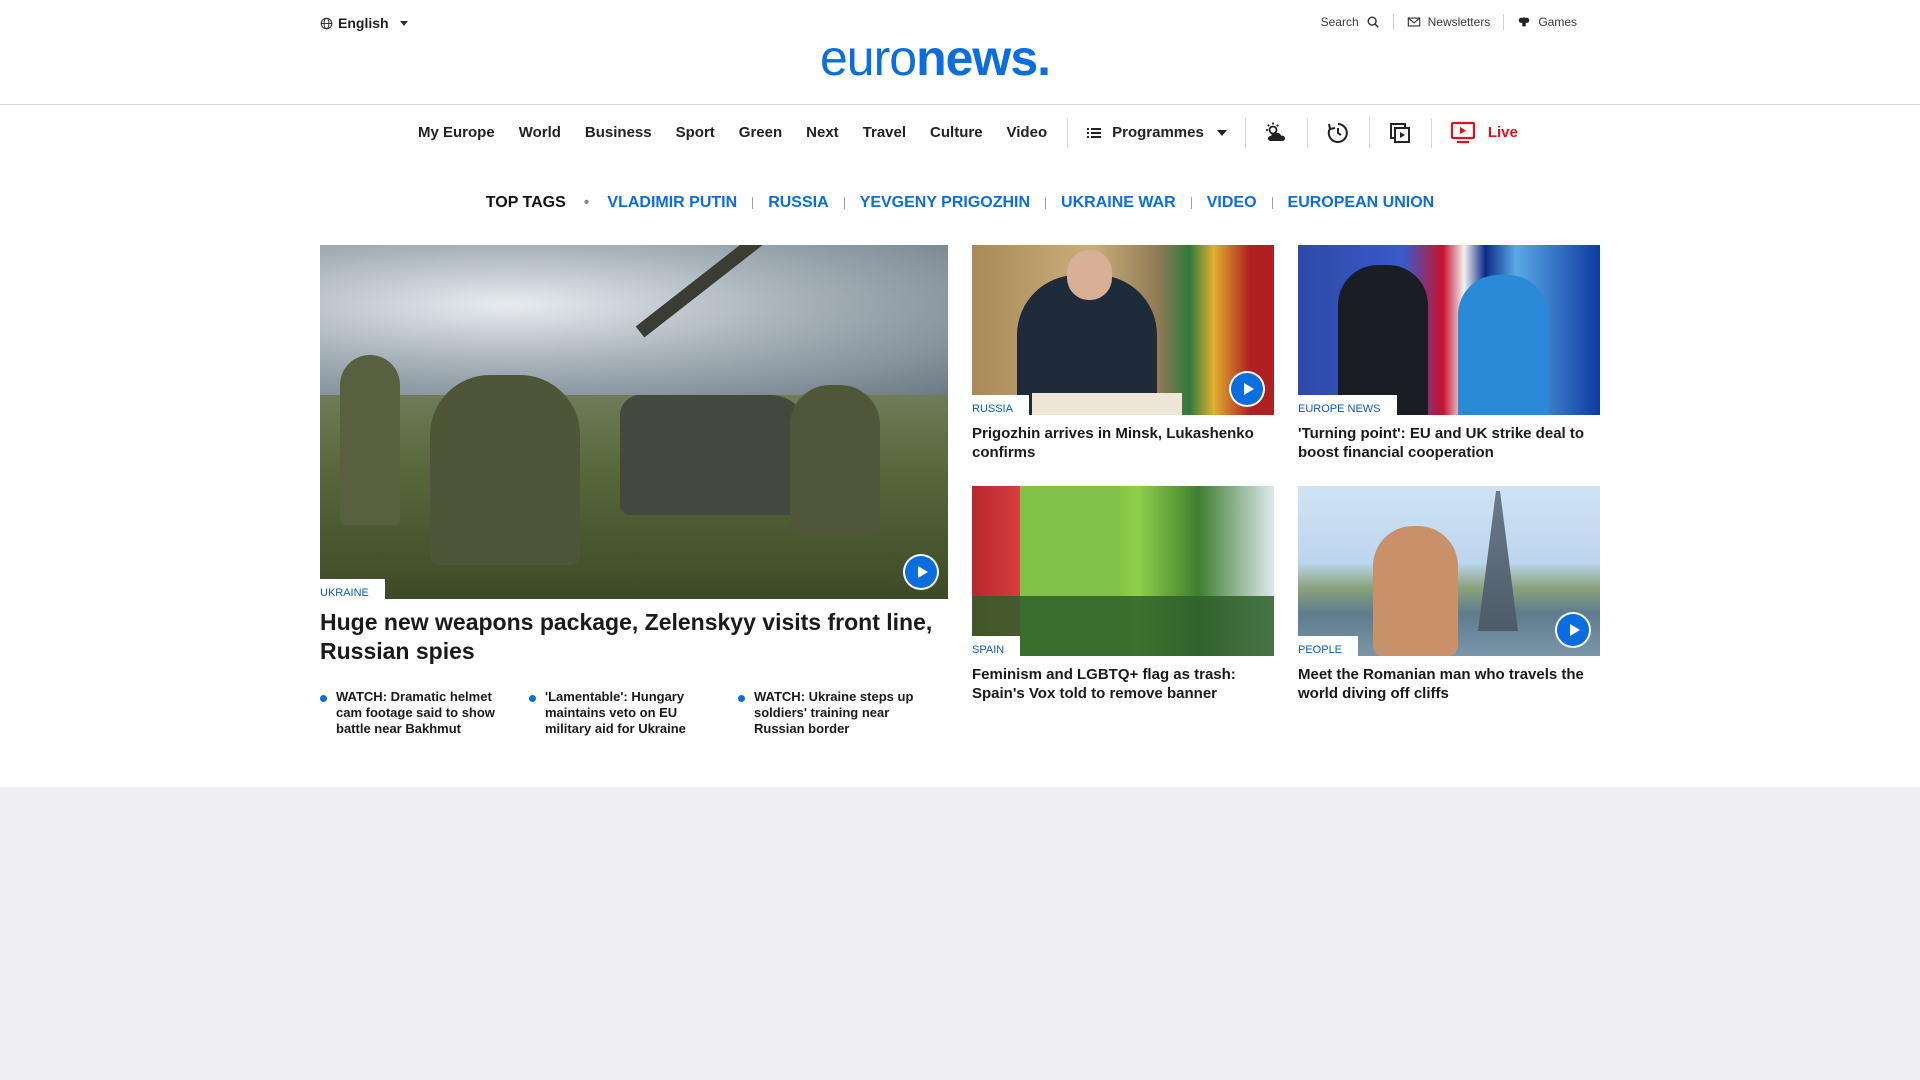 Image resolution: width=1920 pixels, height=1080 pixels. Describe the element at coordinates (884, 132) in the screenshot. I see `nav-travel: Travel` at that location.